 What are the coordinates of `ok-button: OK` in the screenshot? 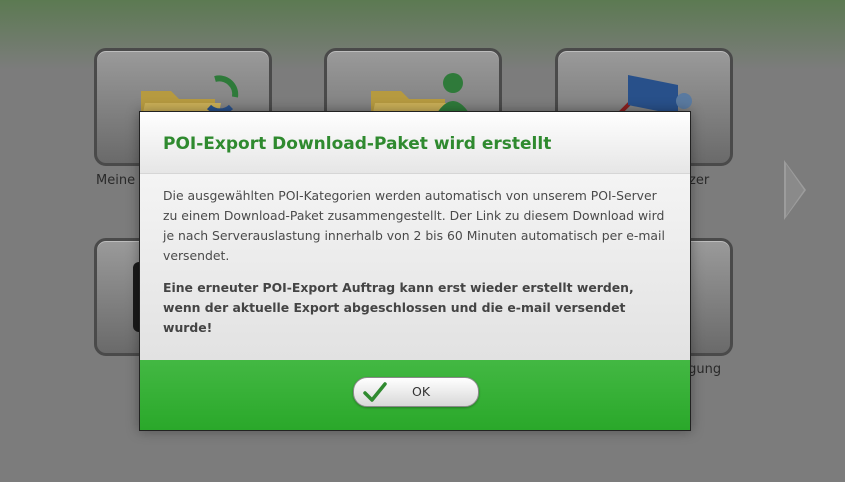 It's located at (416, 392).